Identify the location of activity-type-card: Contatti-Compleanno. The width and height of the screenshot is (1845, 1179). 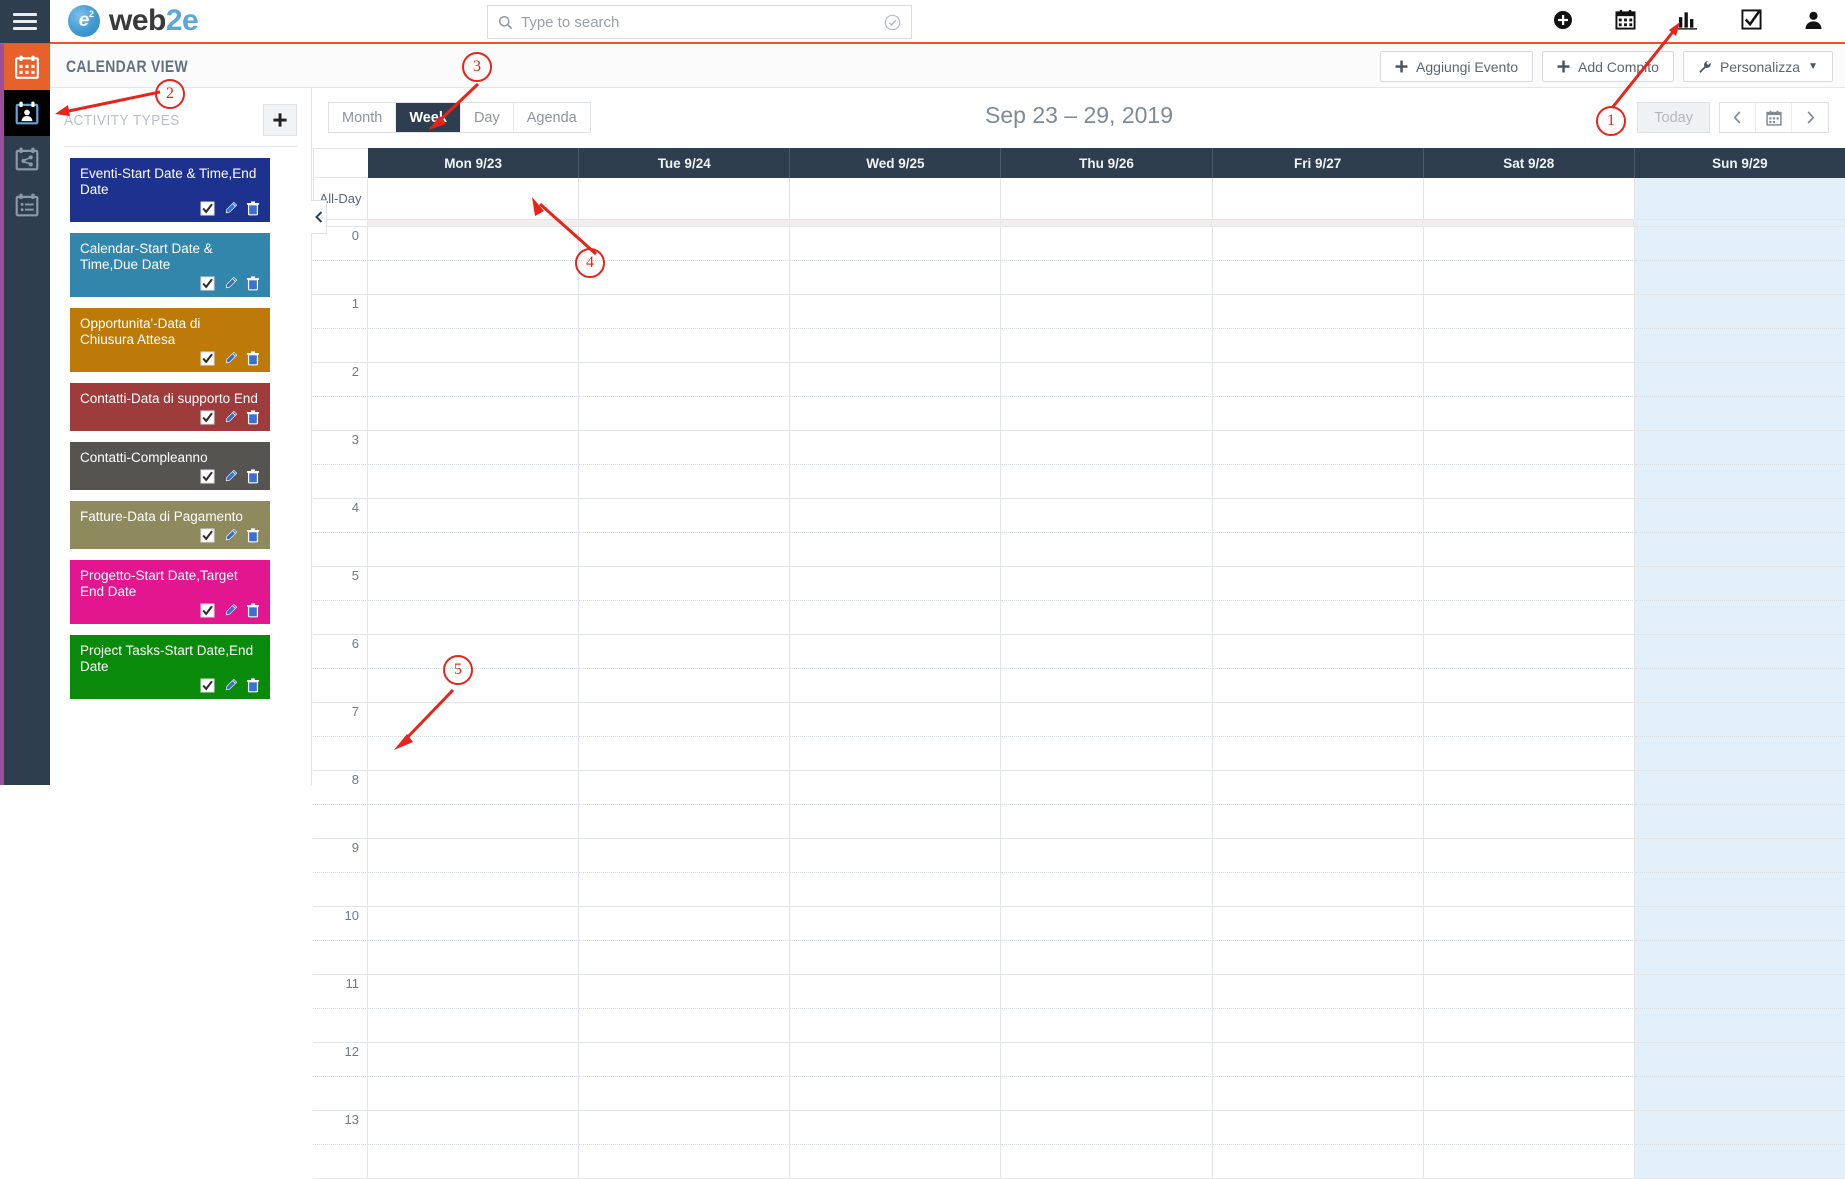
(170, 466).